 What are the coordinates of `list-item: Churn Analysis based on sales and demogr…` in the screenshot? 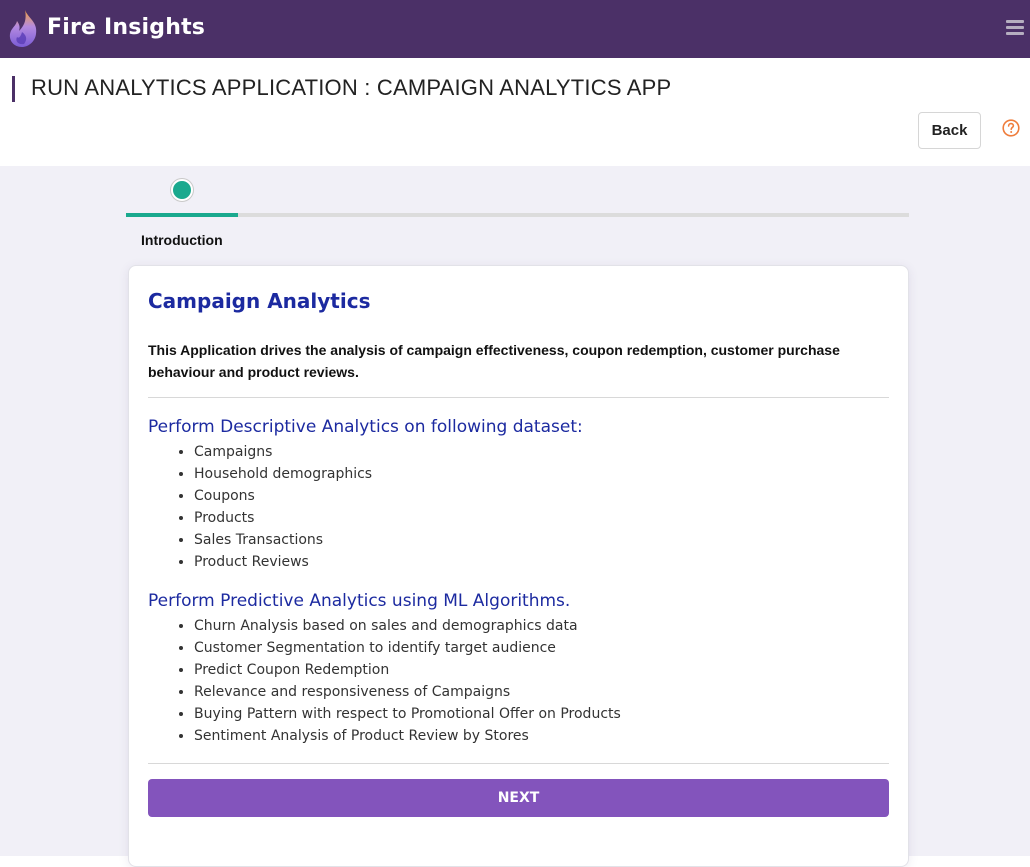 It's located at (407, 626).